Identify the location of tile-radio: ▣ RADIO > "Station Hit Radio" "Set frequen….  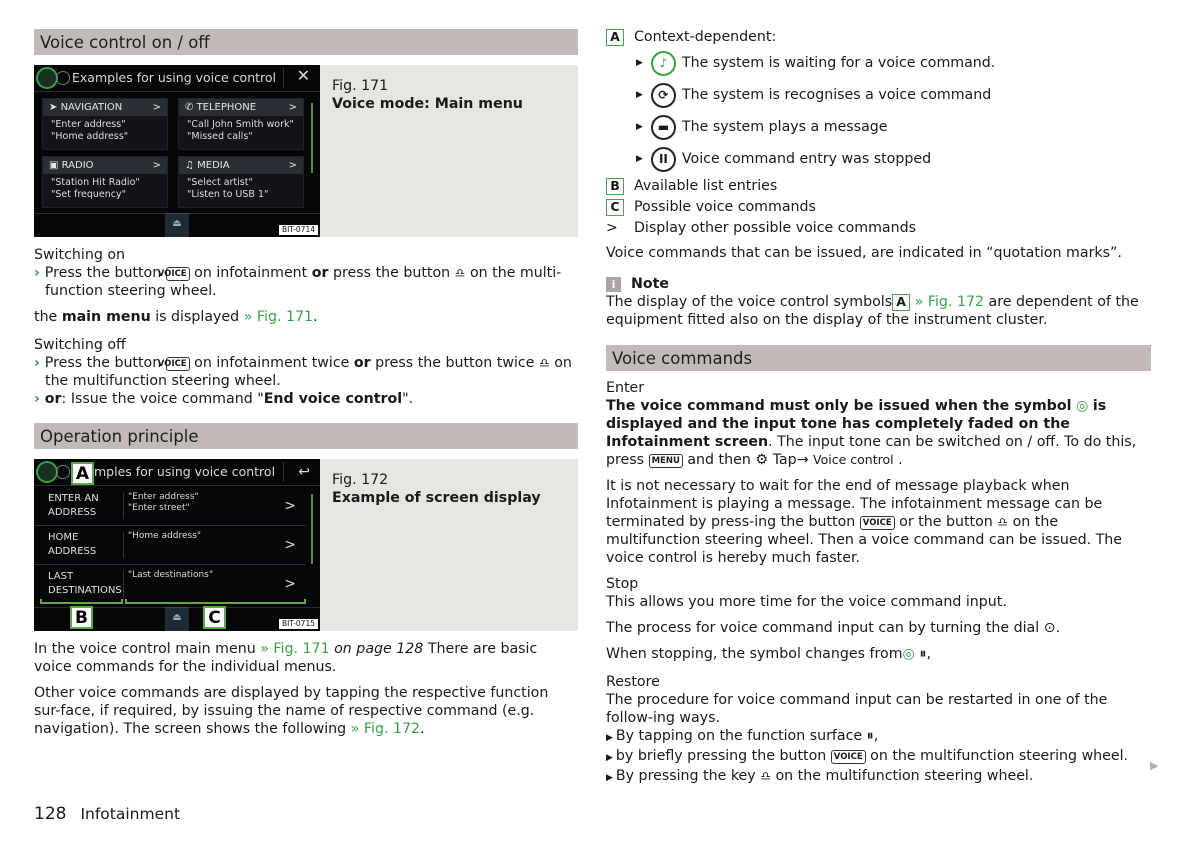
(105, 182).